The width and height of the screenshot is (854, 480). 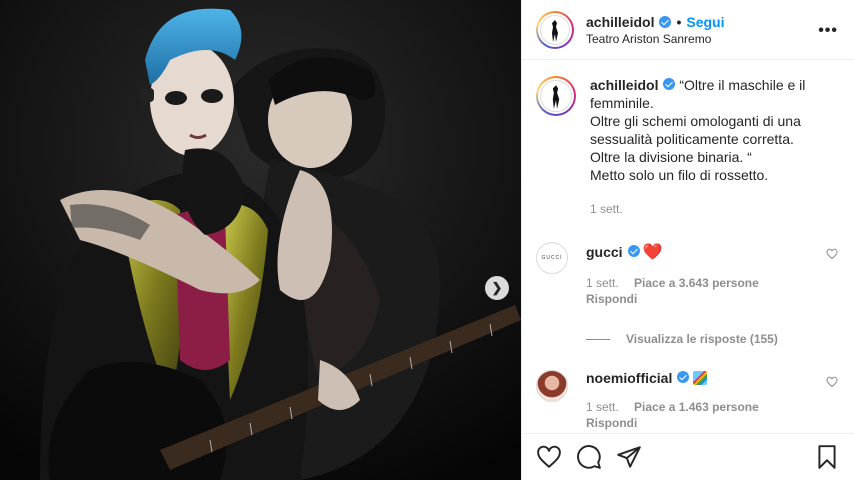 I want to click on comment-avatar, so click(x=552, y=386).